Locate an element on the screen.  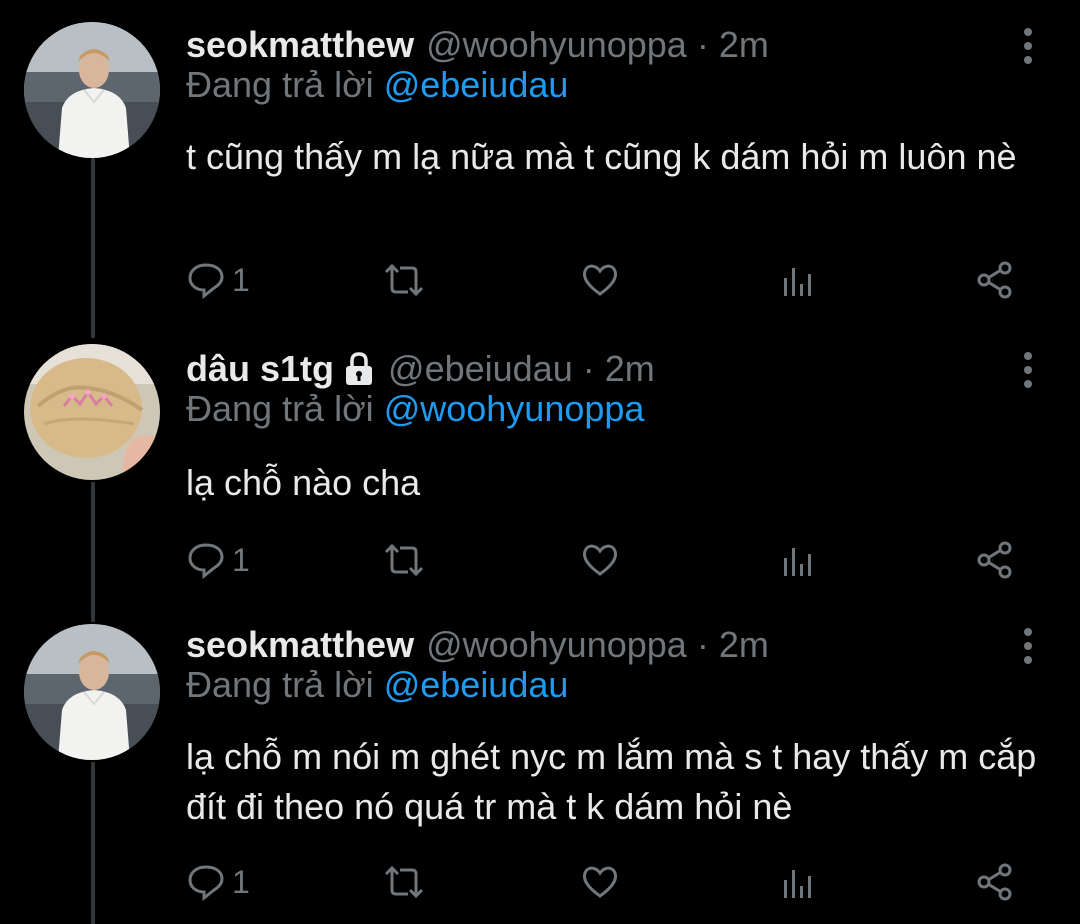
reply-mention-link: @woohyunoppa is located at coordinates (514, 408).